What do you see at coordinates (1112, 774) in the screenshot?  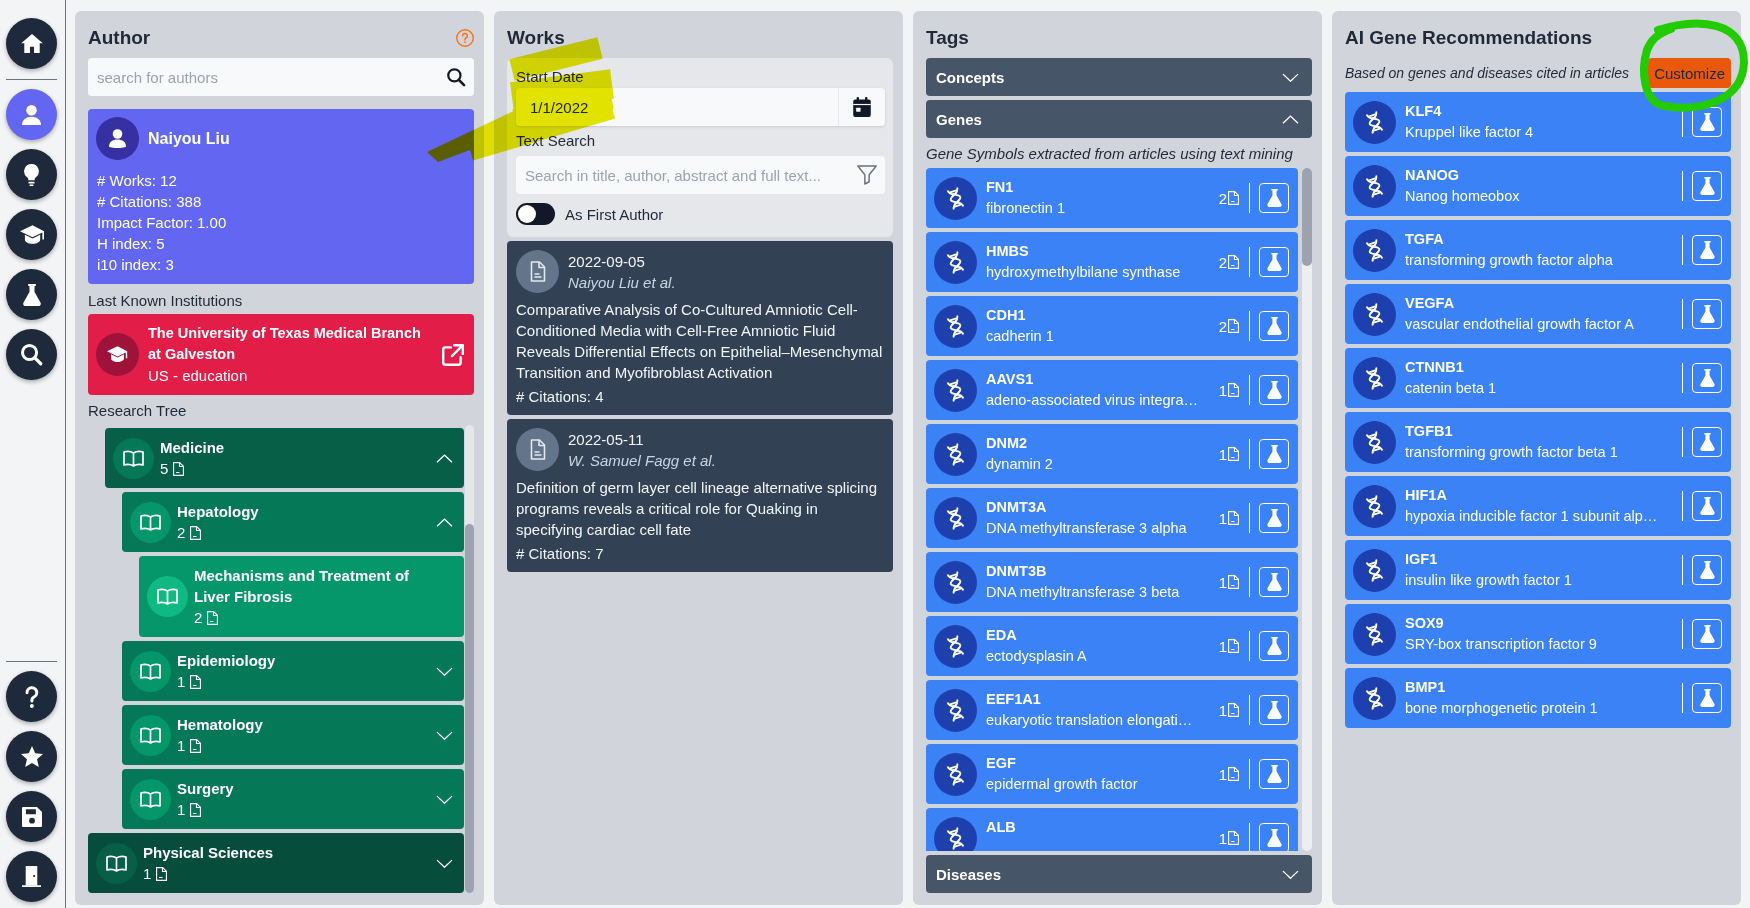 I see `gene-card: EGF epidermal growth factor 1` at bounding box center [1112, 774].